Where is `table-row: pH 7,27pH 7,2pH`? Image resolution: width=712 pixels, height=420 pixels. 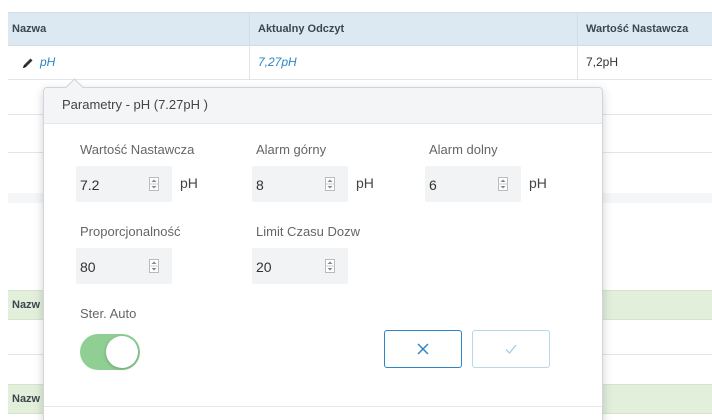 table-row: pH 7,27pH 7,2pH is located at coordinates (360, 63).